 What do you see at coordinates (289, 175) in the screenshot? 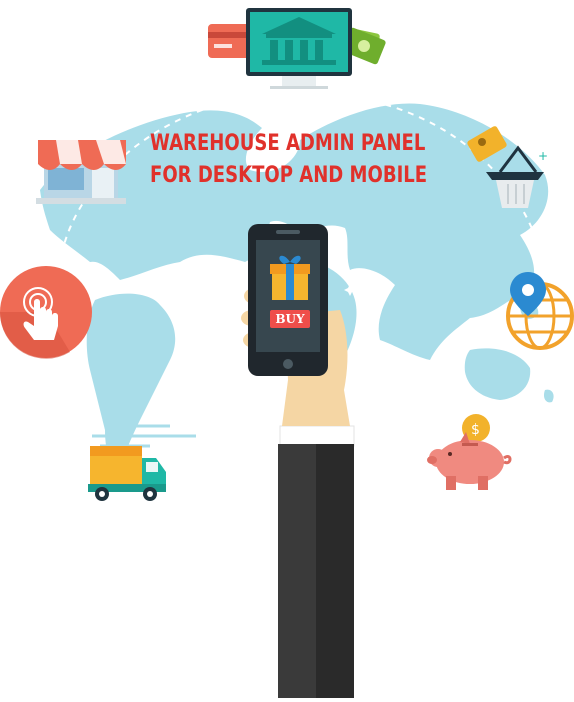
I see `headline-line-2: FOR DESKTOP AND MOBILE` at bounding box center [289, 175].